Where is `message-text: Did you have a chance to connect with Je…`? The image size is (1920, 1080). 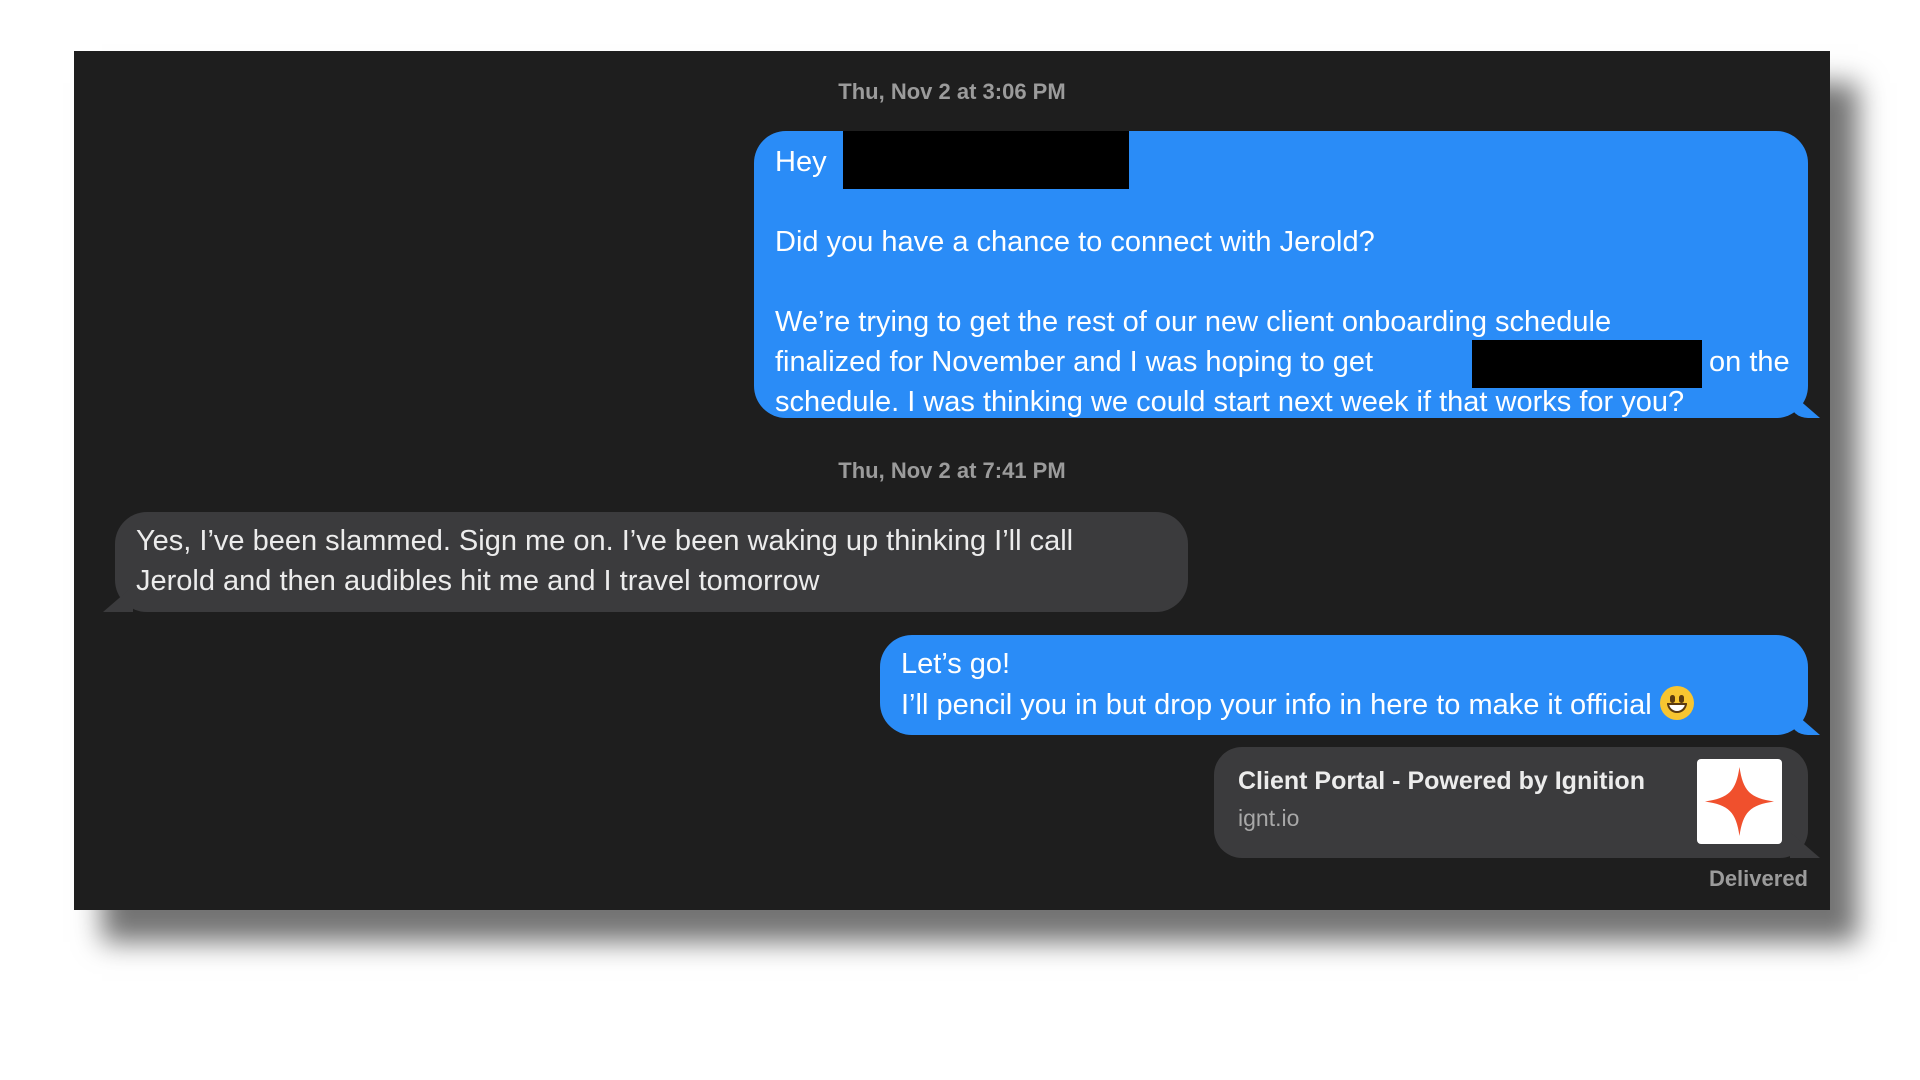
message-text: Did you have a chance to connect with Je… is located at coordinates (1075, 242).